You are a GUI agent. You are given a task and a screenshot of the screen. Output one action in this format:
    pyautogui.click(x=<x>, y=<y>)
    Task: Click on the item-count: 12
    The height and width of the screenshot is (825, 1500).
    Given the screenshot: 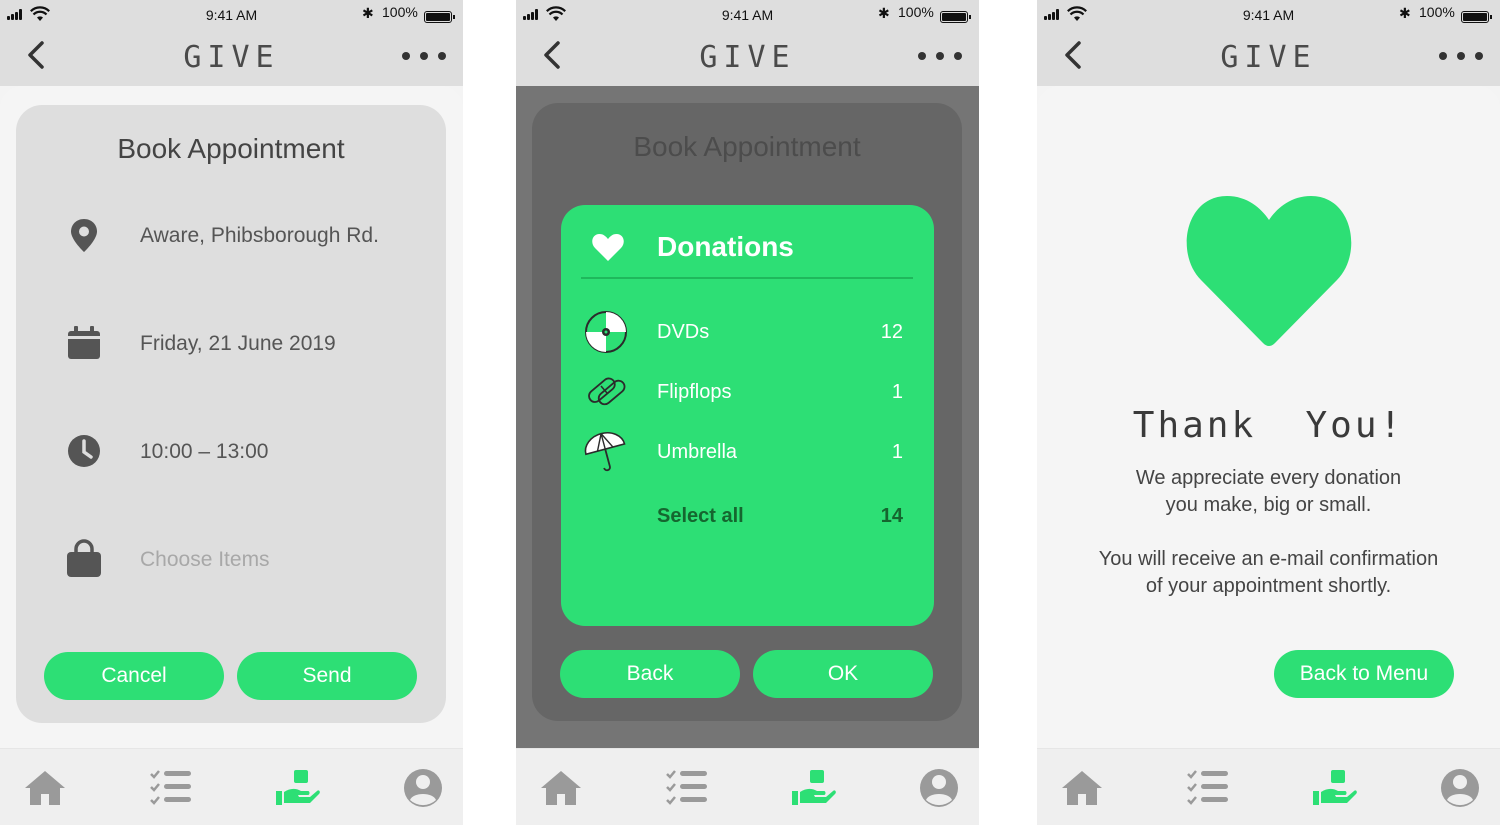 What is the action you would take?
    pyautogui.click(x=891, y=332)
    